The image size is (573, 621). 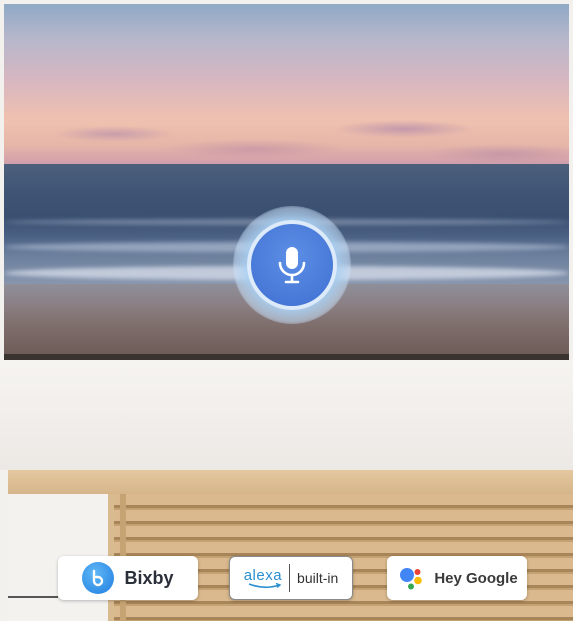 What do you see at coordinates (476, 578) in the screenshot?
I see `google-label: Hey Google` at bounding box center [476, 578].